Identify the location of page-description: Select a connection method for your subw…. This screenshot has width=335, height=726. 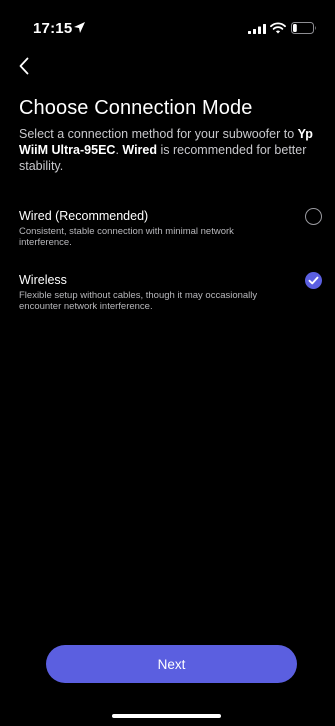
(171, 150).